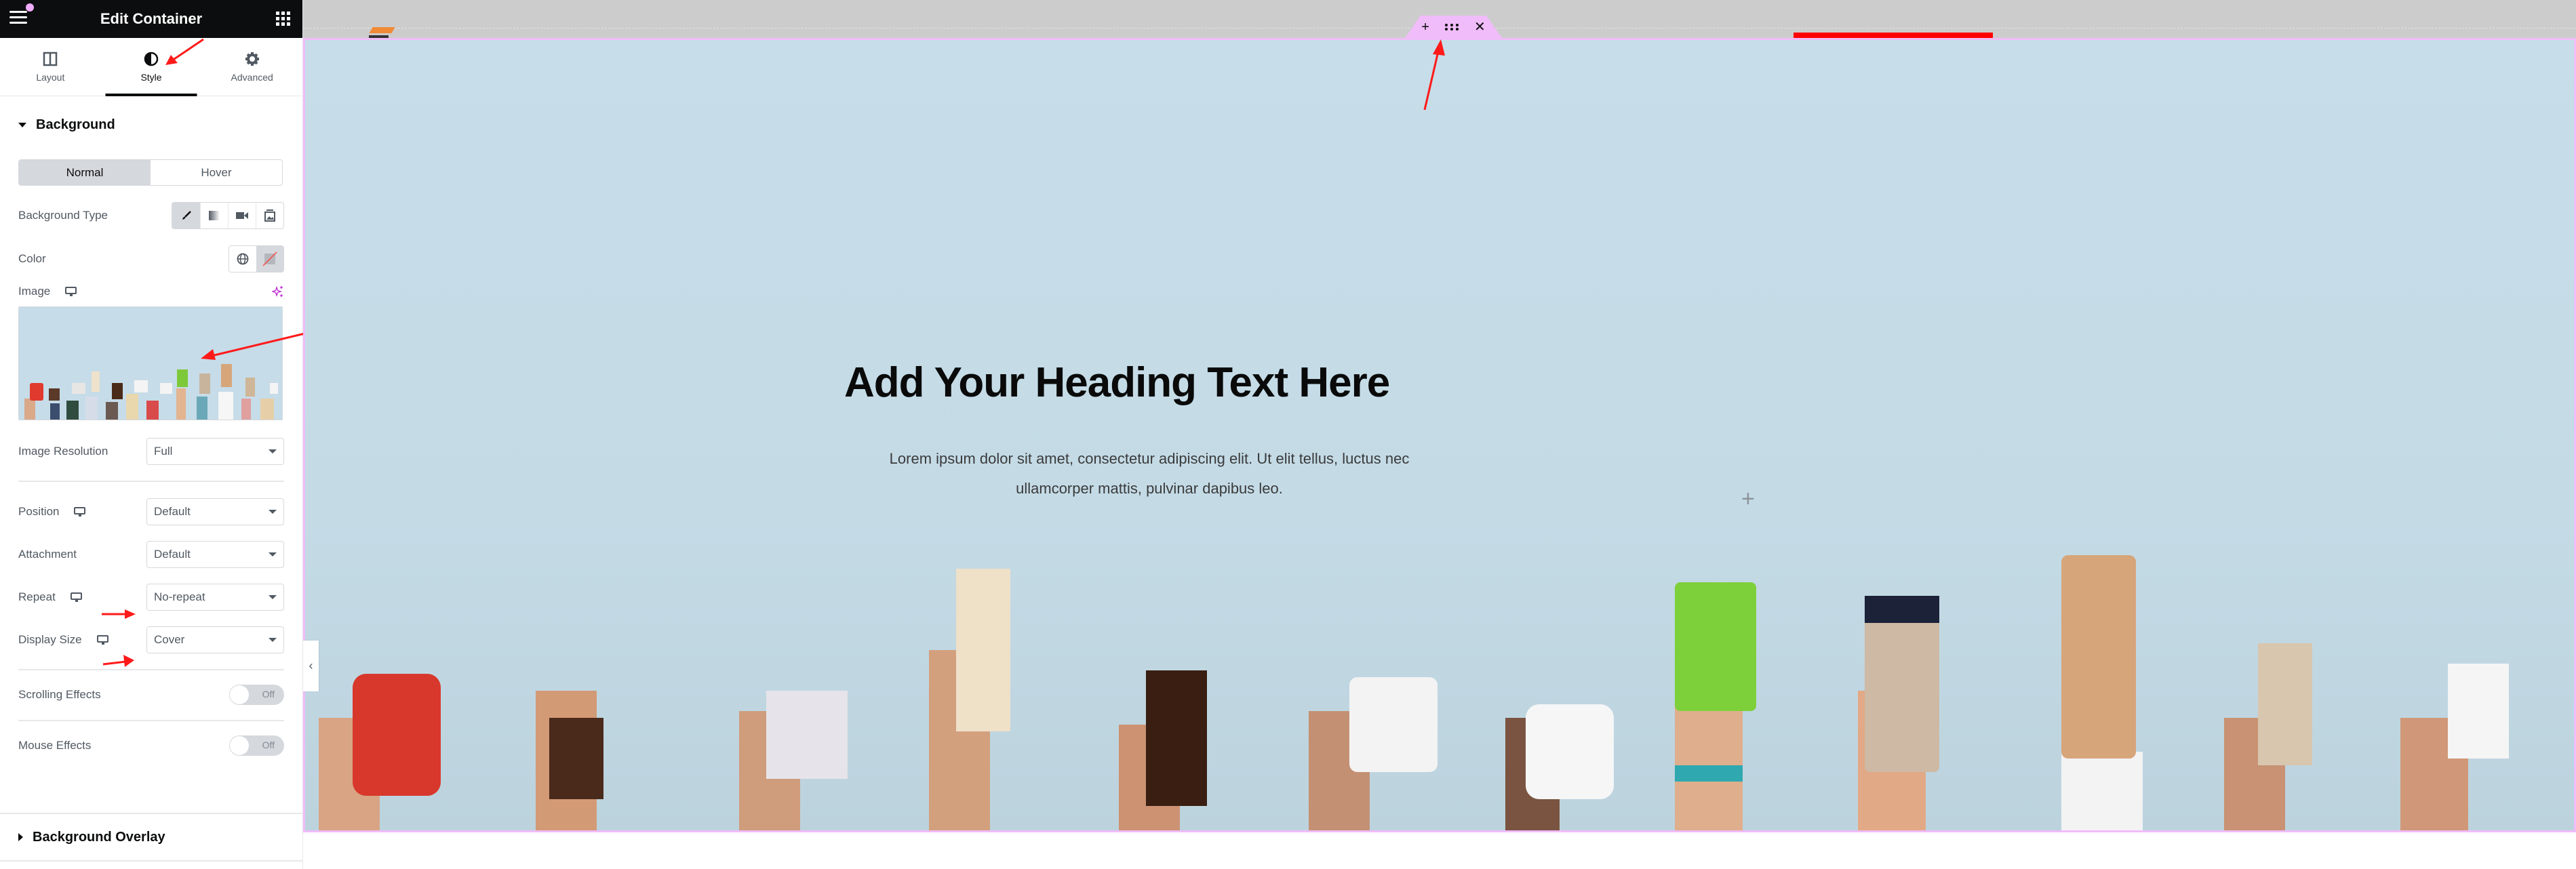  Describe the element at coordinates (1894, 35) in the screenshot. I see `header-menu-bar` at that location.